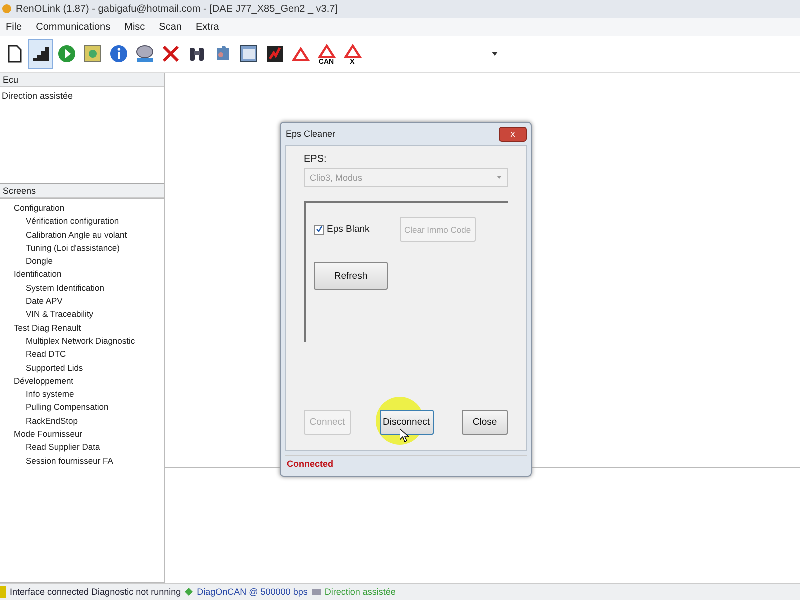 Image resolution: width=800 pixels, height=600 pixels. I want to click on tree-item: Pulling Compensation, so click(67, 407).